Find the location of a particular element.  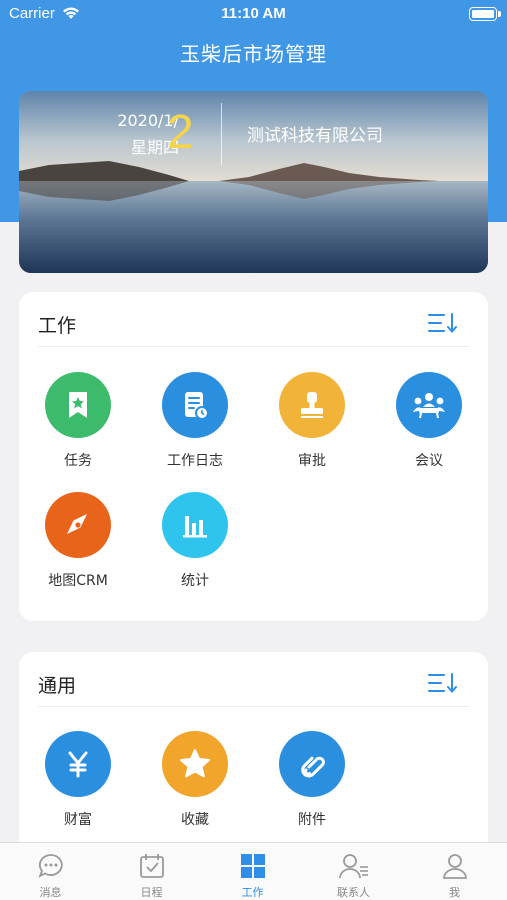

app-statistics: 统计 is located at coordinates (195, 541).